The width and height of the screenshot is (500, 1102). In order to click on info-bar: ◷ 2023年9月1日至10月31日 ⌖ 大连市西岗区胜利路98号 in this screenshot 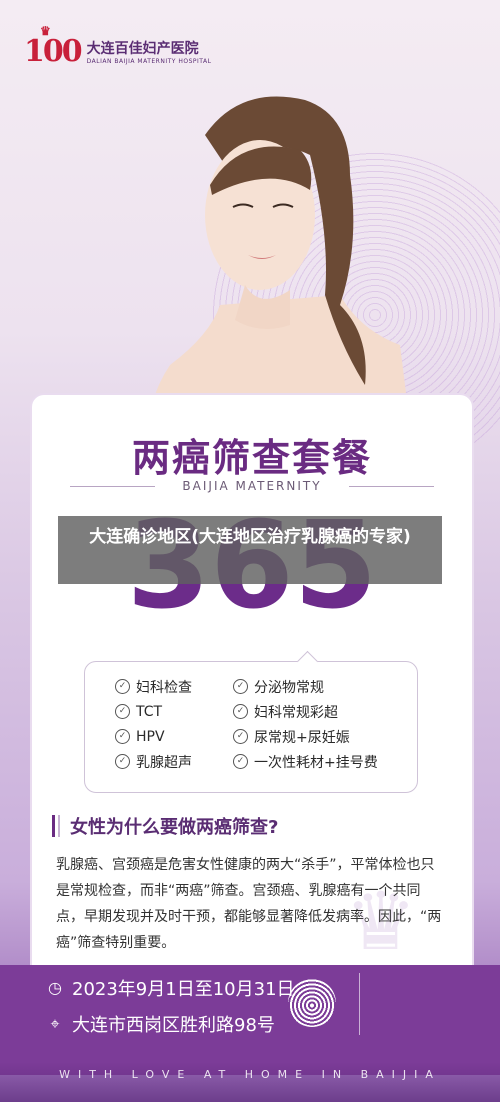, I will do `click(250, 1020)`.